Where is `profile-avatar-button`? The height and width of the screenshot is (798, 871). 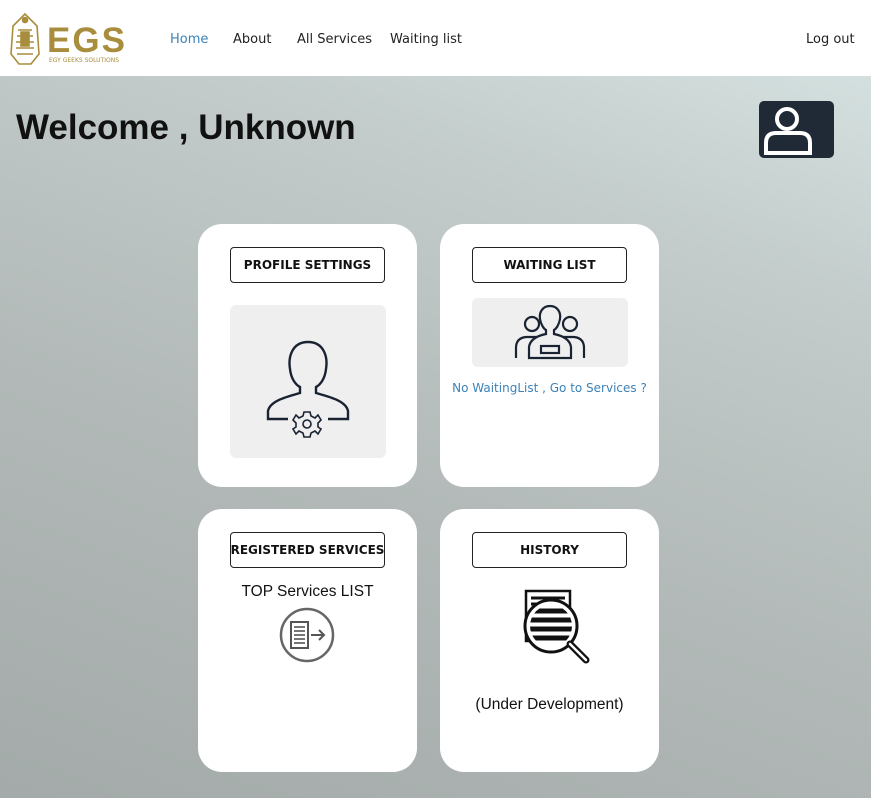
profile-avatar-button is located at coordinates (796, 129).